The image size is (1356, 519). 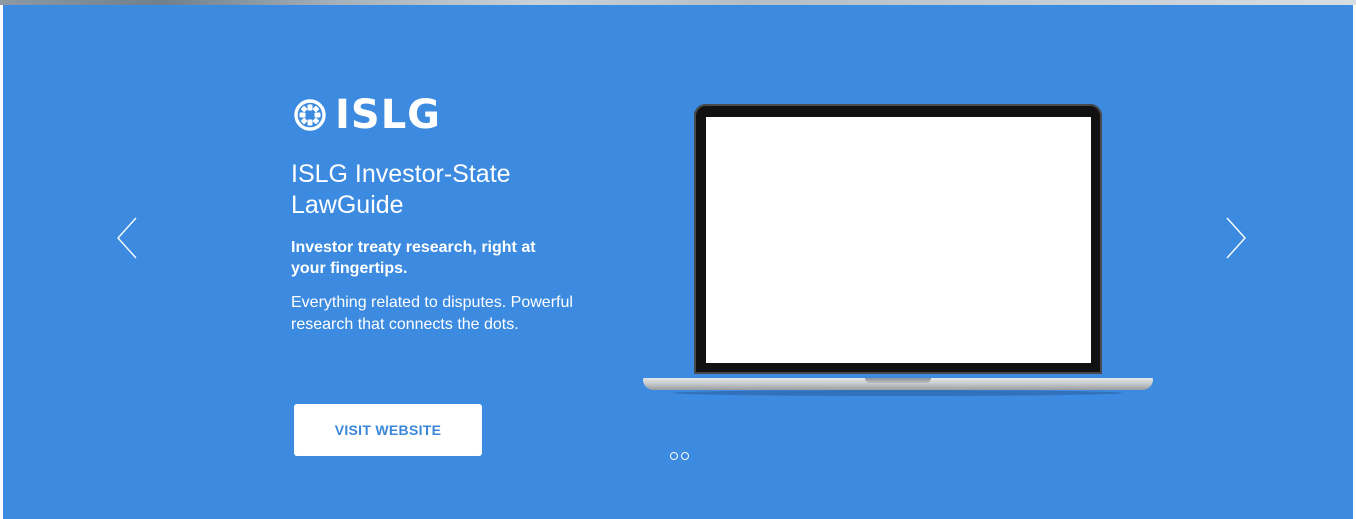 What do you see at coordinates (388, 115) in the screenshot?
I see `brand-name: ISLG` at bounding box center [388, 115].